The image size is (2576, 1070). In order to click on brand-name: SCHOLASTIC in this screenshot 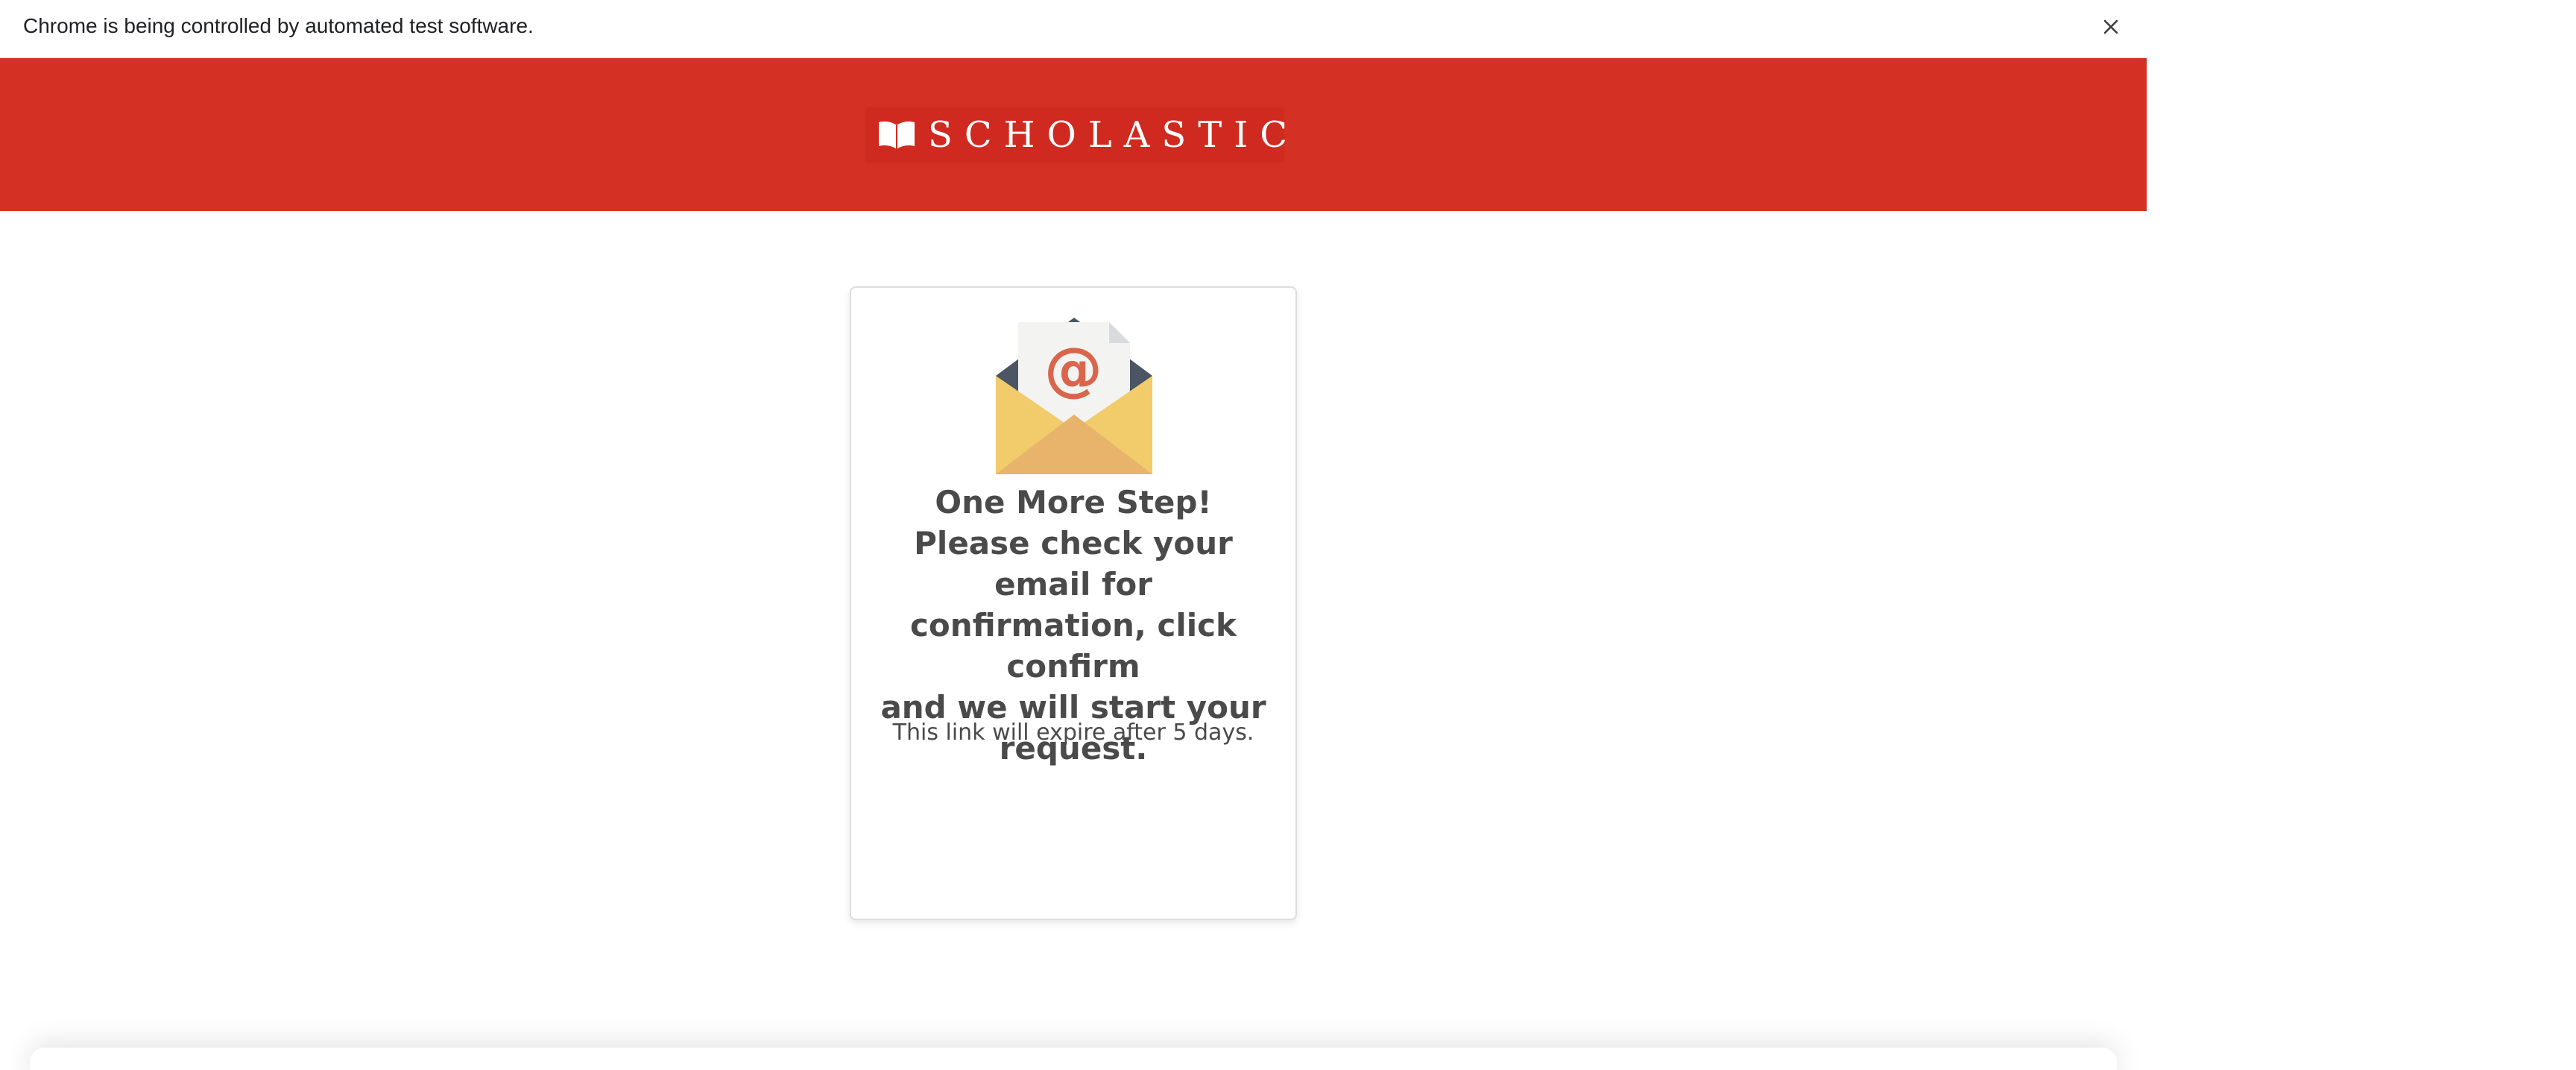, I will do `click(1113, 135)`.